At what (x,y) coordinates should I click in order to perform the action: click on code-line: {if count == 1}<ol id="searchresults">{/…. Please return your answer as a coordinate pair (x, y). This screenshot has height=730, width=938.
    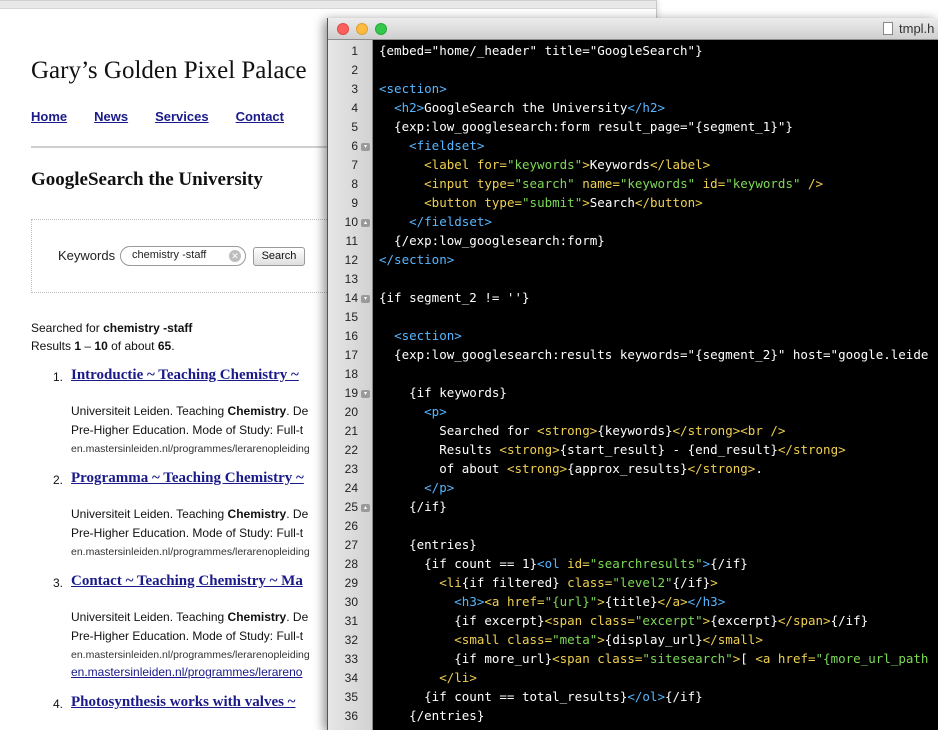
    Looking at the image, I should click on (563, 563).